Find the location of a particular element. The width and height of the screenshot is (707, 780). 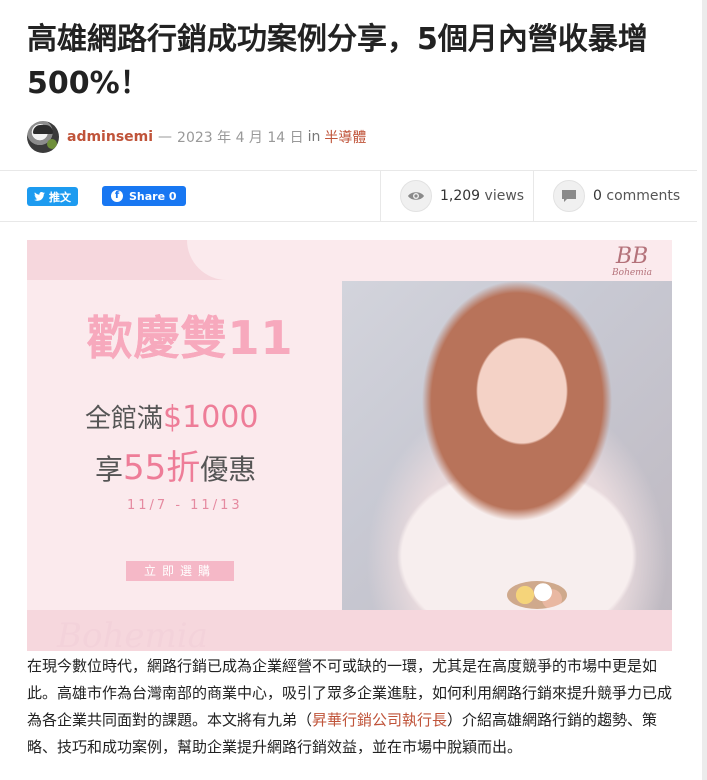

brand-logo-name: Bohemia is located at coordinates (632, 273).